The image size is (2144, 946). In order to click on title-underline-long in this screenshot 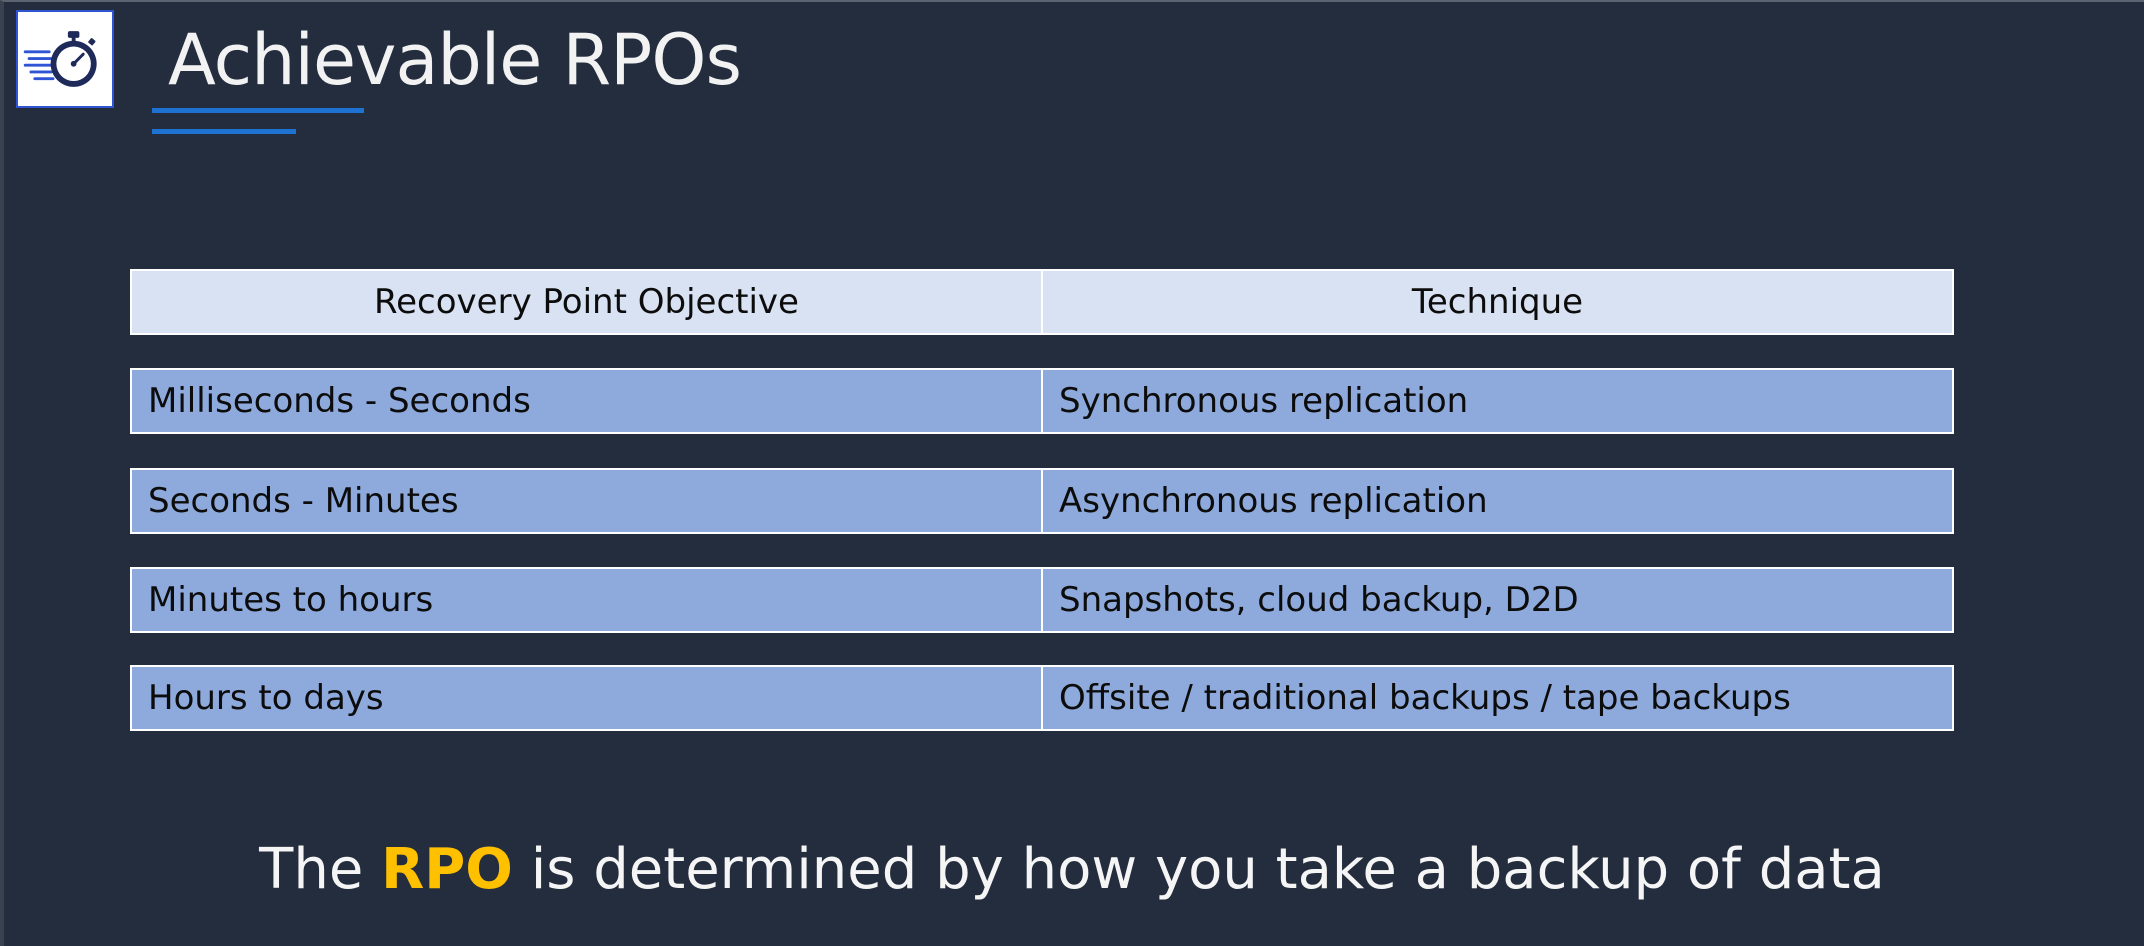, I will do `click(258, 110)`.